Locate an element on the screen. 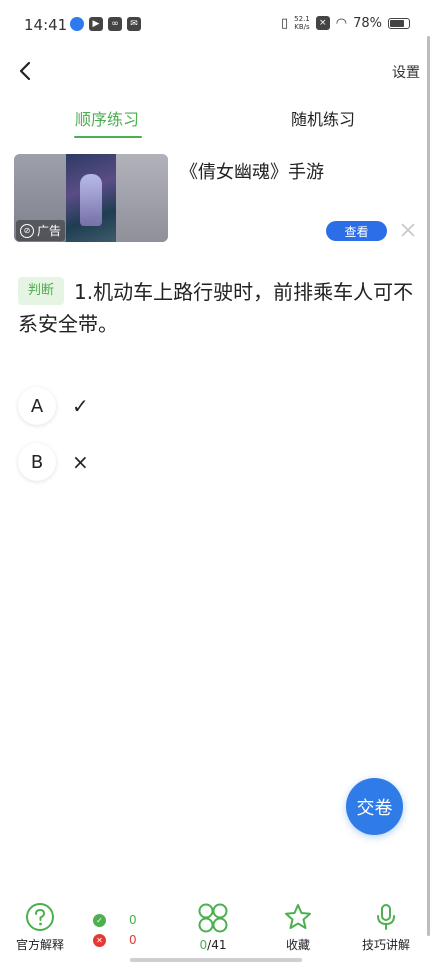 This screenshot has width=432, height=964. question: 判断 1.机动车上路行驶时，前排乘车人可不系安全带。 is located at coordinates (218, 308).